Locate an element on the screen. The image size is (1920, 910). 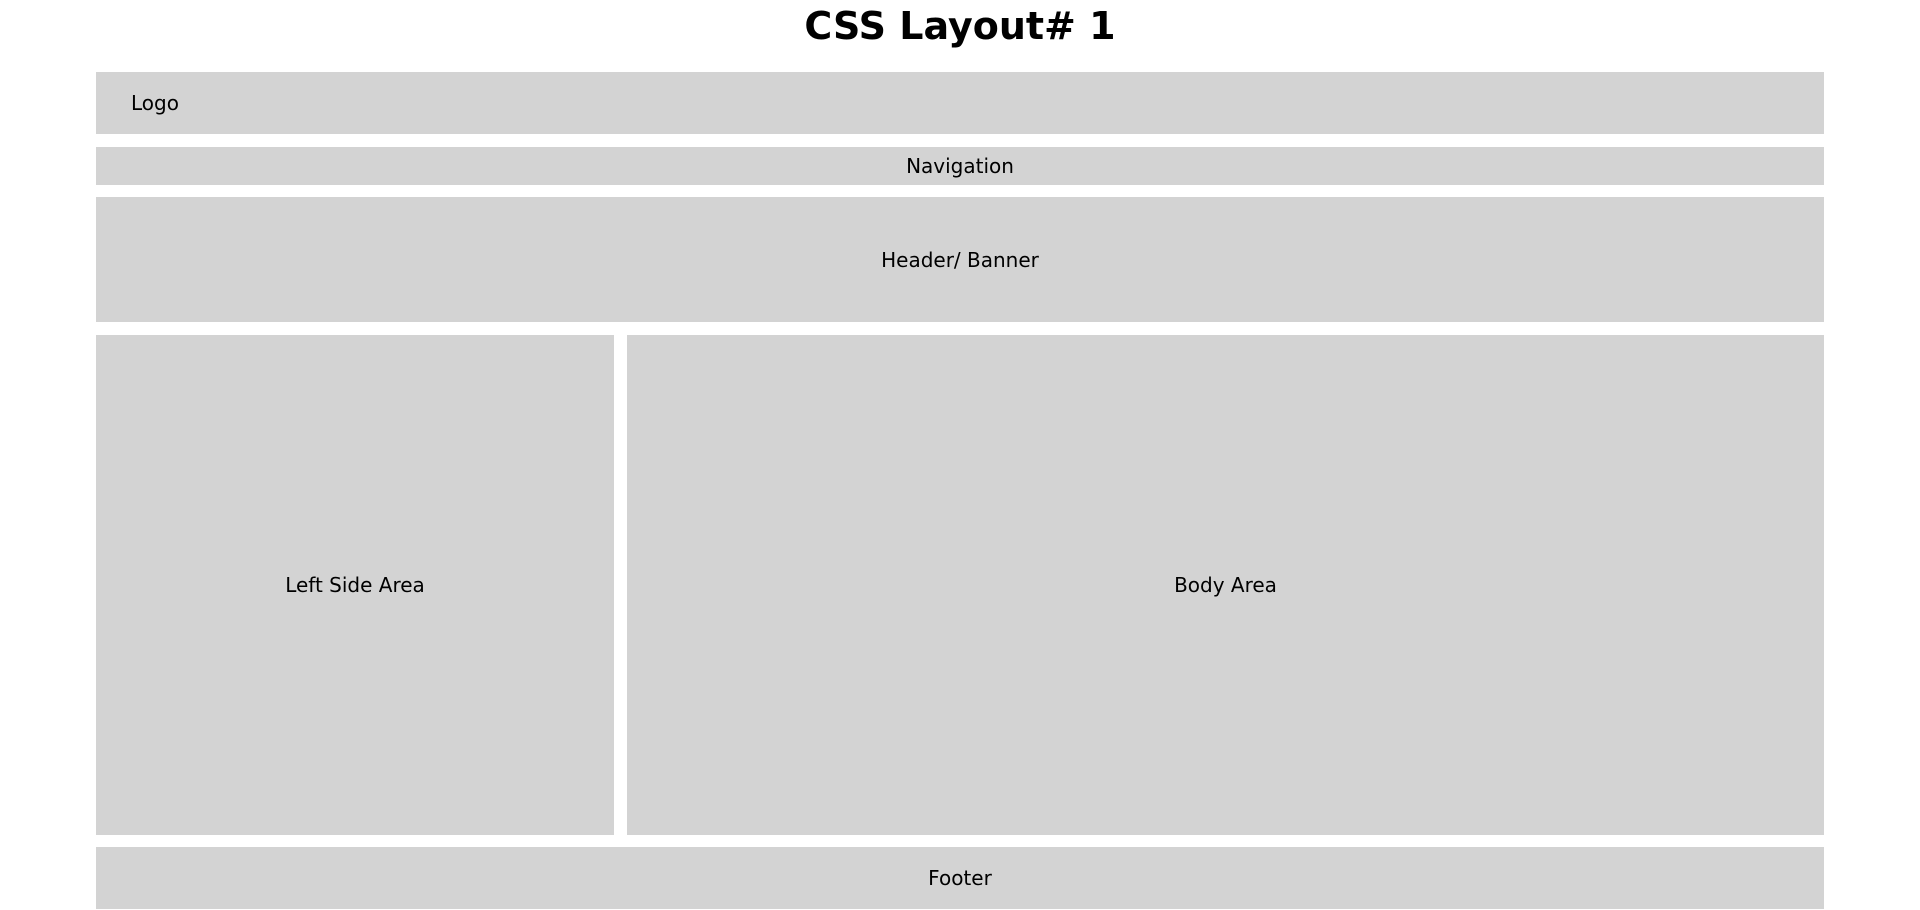
body-label: Body Area is located at coordinates (1225, 585).